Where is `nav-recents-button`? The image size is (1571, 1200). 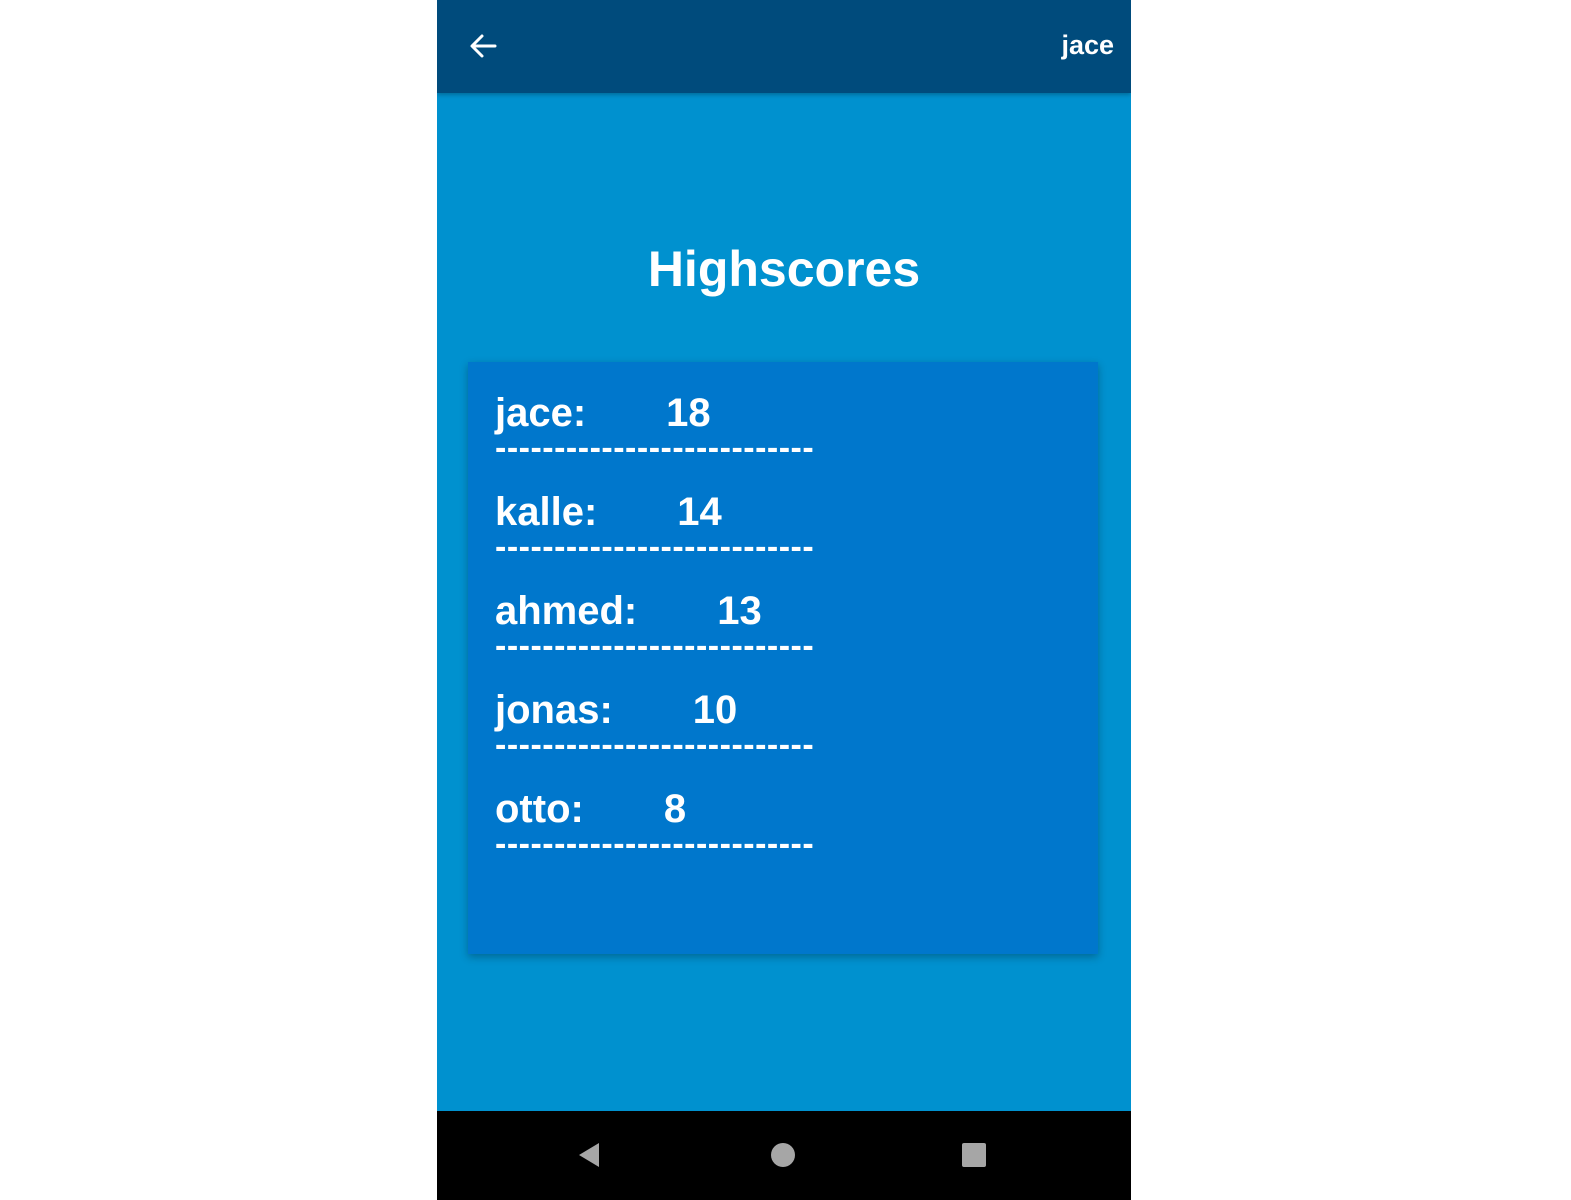
nav-recents-button is located at coordinates (974, 1155).